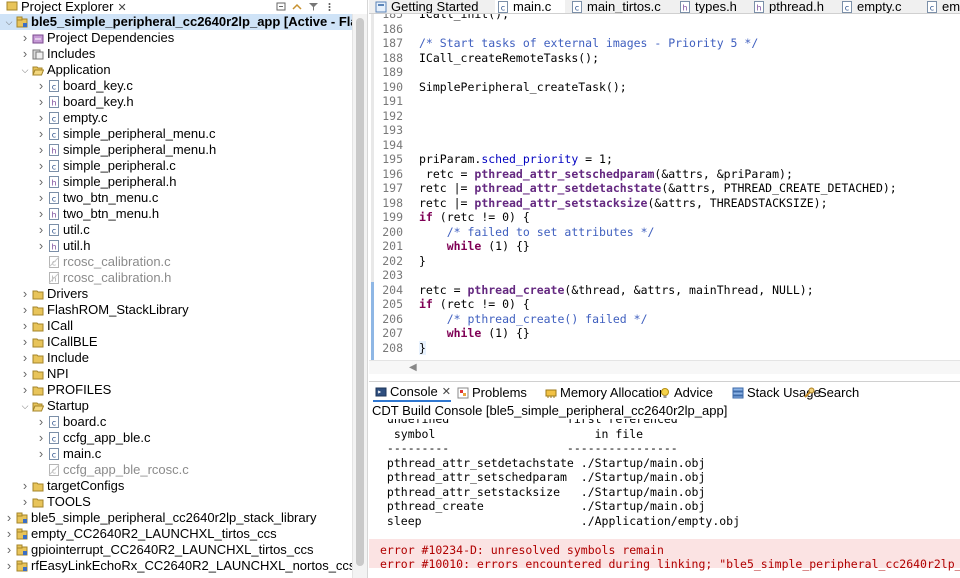 This screenshot has width=960, height=578. Describe the element at coordinates (176, 470) in the screenshot. I see `tree-item: c ccfg_app_ble_rcosc.c` at that location.